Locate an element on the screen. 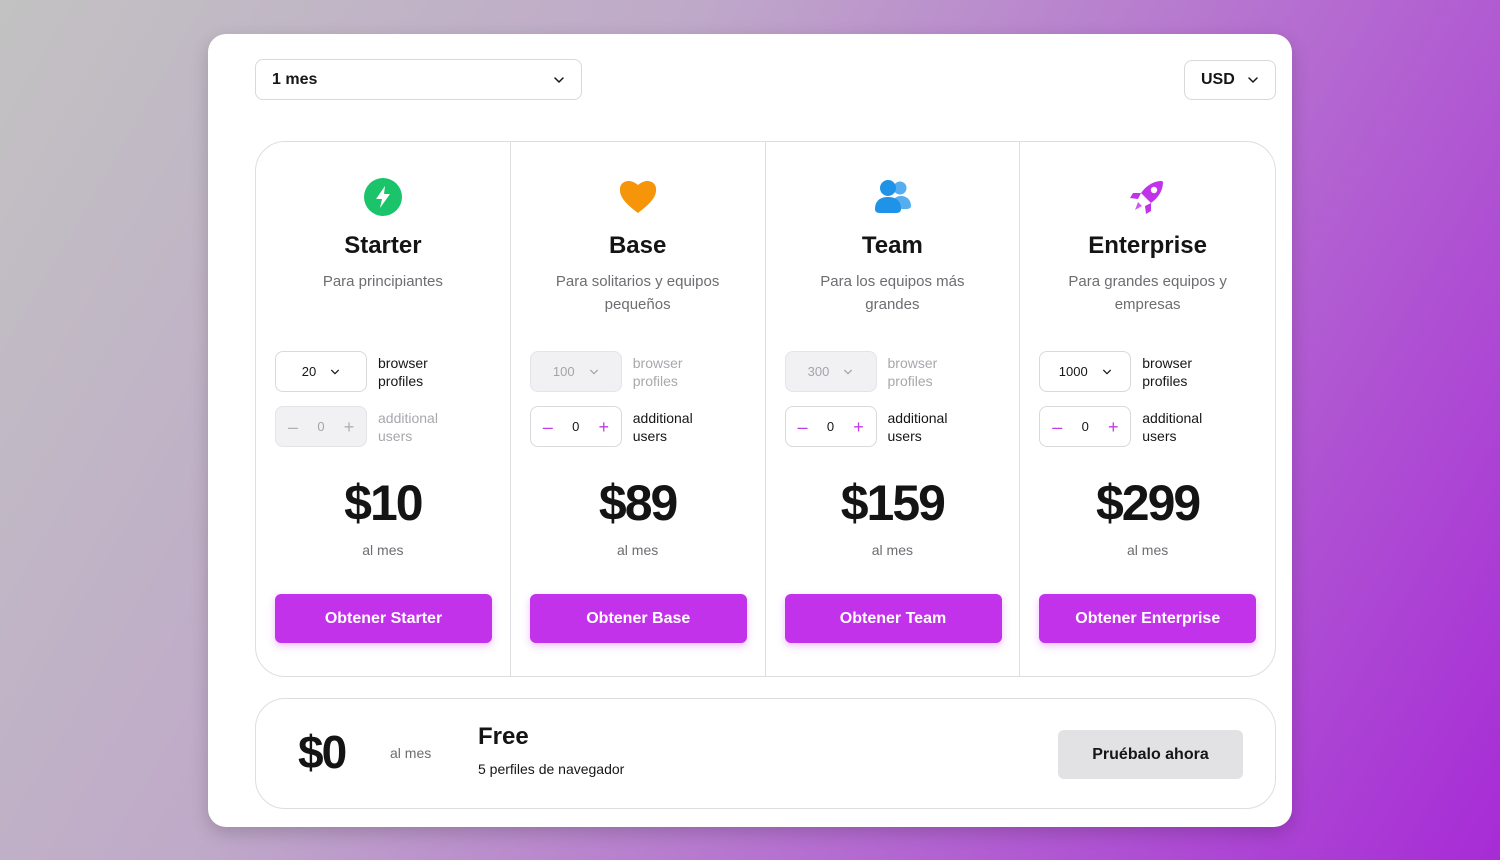 The image size is (1500, 860). try-now-button: Pruébalo ahora is located at coordinates (1150, 754).